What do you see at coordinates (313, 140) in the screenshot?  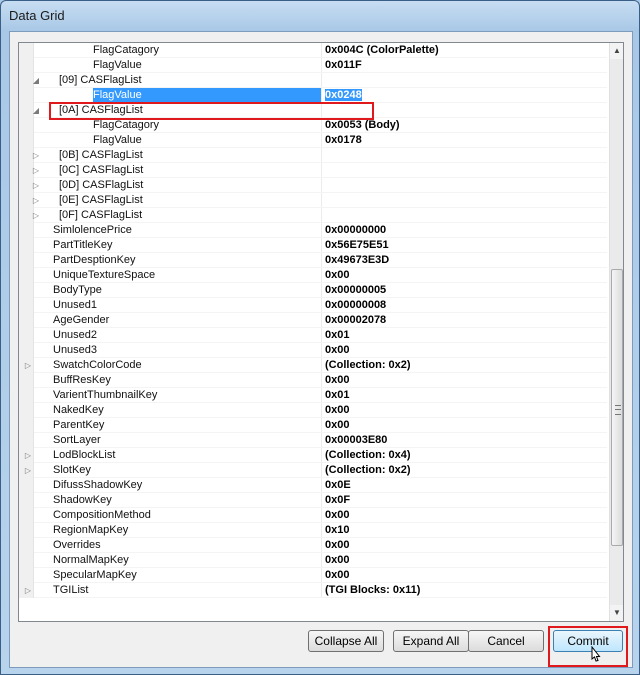 I see `property-row: FlagValue 0x0178` at bounding box center [313, 140].